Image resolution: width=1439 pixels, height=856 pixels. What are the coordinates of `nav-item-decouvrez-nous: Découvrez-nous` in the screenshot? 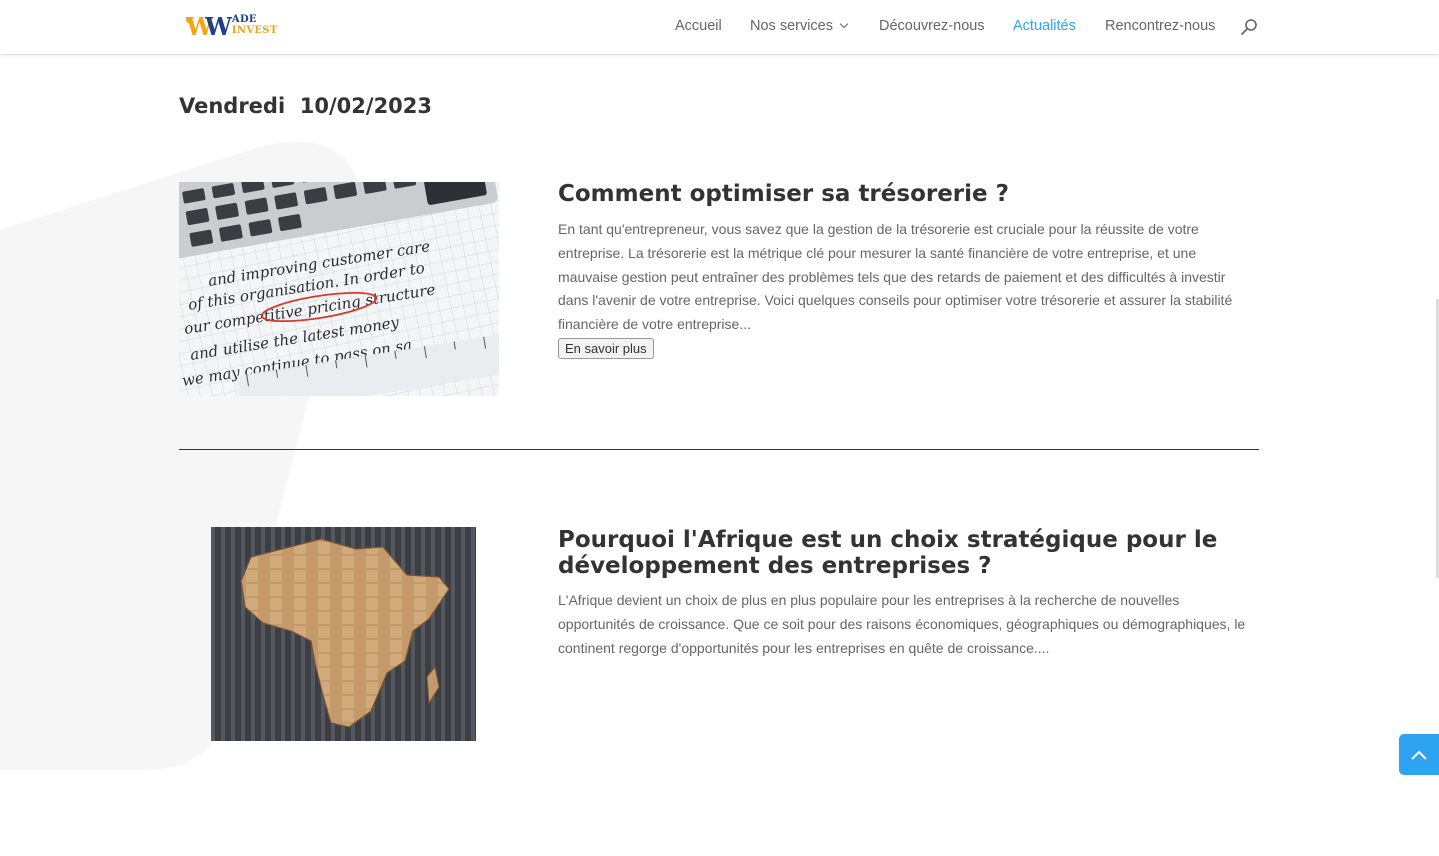 It's located at (932, 26).